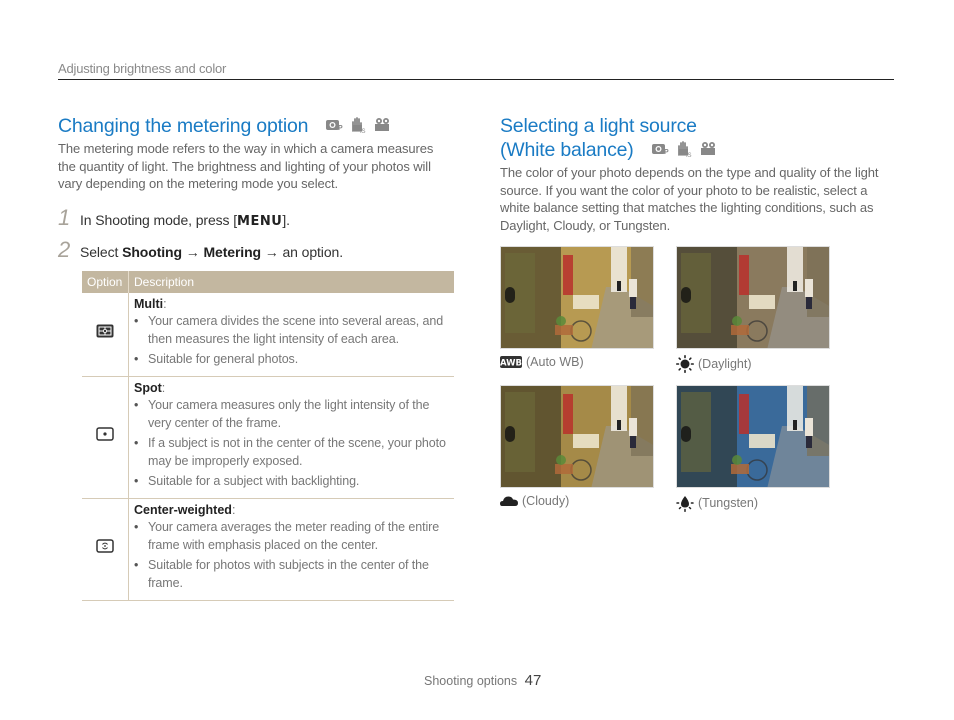 The height and width of the screenshot is (720, 954). What do you see at coordinates (476, 79) in the screenshot?
I see `header-divider` at bounding box center [476, 79].